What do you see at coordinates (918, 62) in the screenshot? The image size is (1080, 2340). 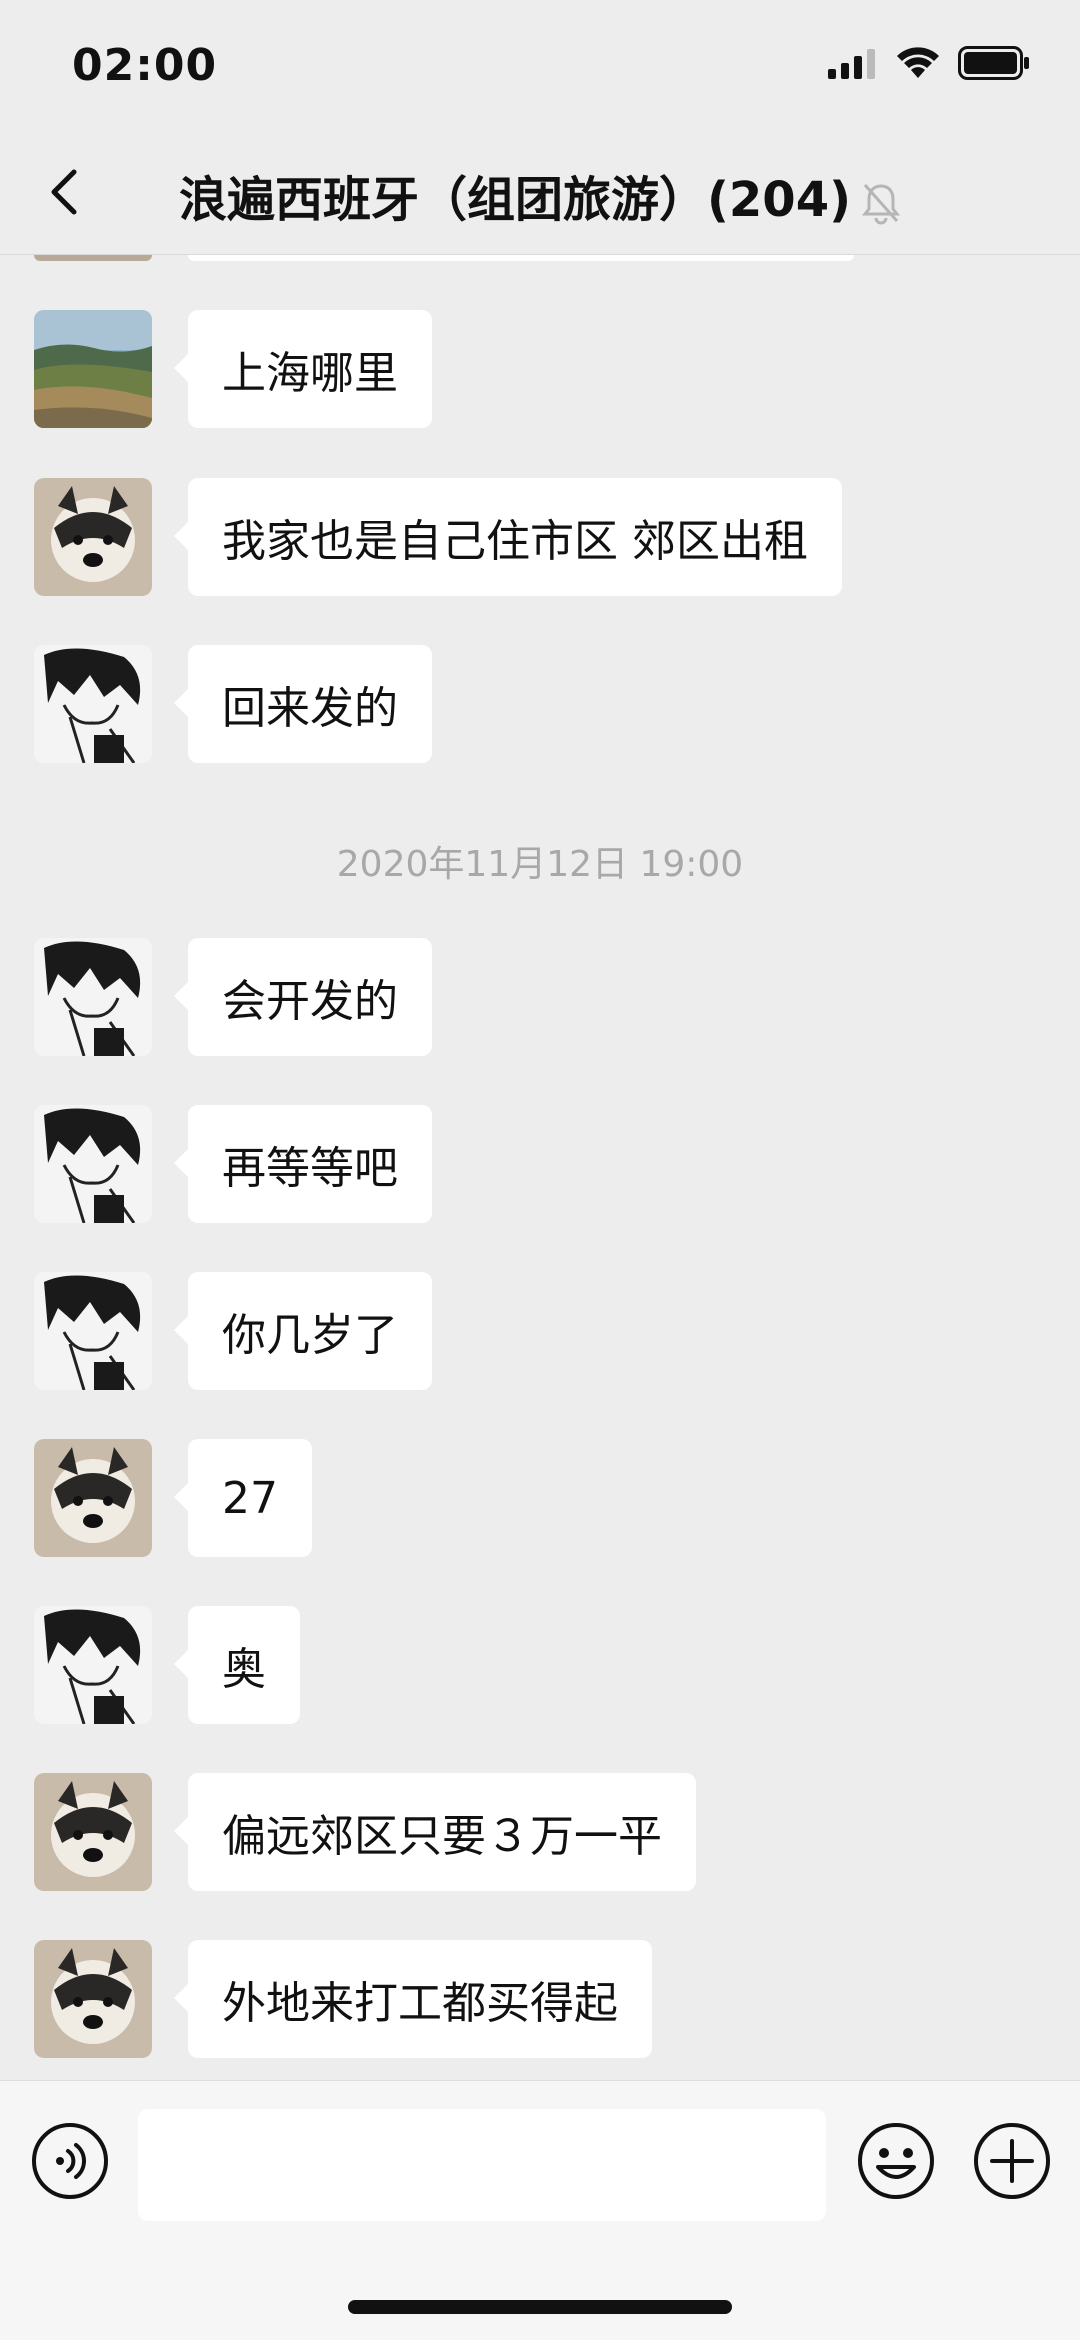 I see `wifi-icon` at bounding box center [918, 62].